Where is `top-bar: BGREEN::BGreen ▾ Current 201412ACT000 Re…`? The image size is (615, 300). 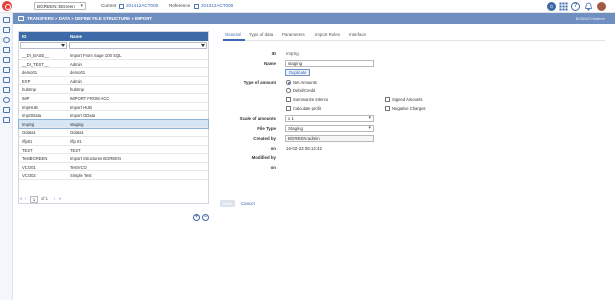 top-bar: BGREEN::BGreen ▾ Current 201412ACT000 Re… is located at coordinates (307, 6).